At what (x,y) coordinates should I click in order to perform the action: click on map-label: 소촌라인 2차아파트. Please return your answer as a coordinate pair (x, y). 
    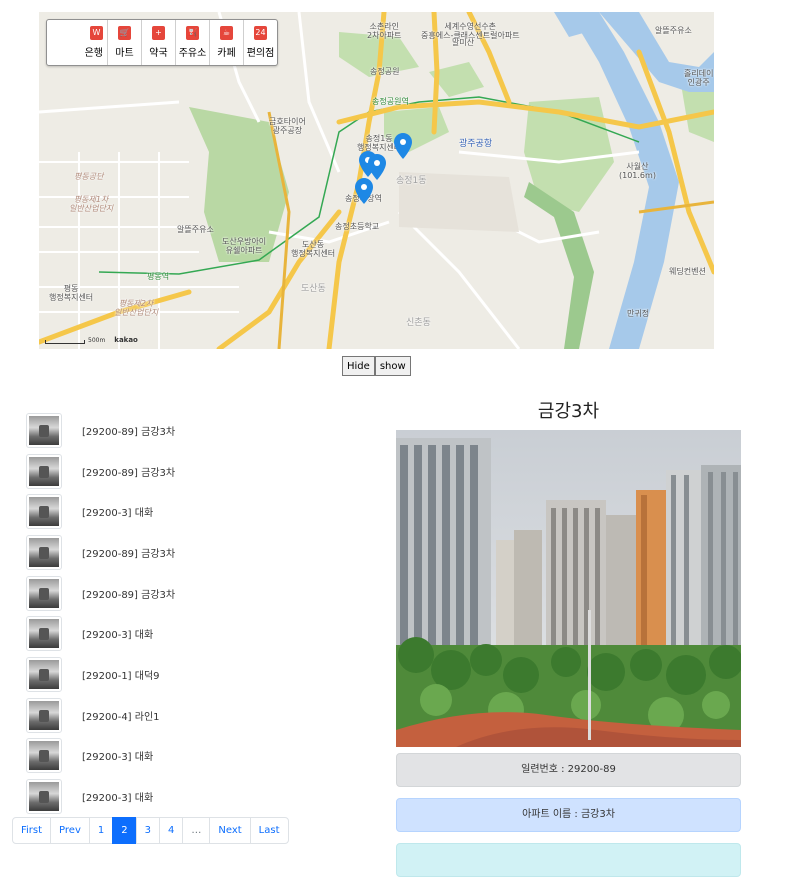
    Looking at the image, I should click on (384, 31).